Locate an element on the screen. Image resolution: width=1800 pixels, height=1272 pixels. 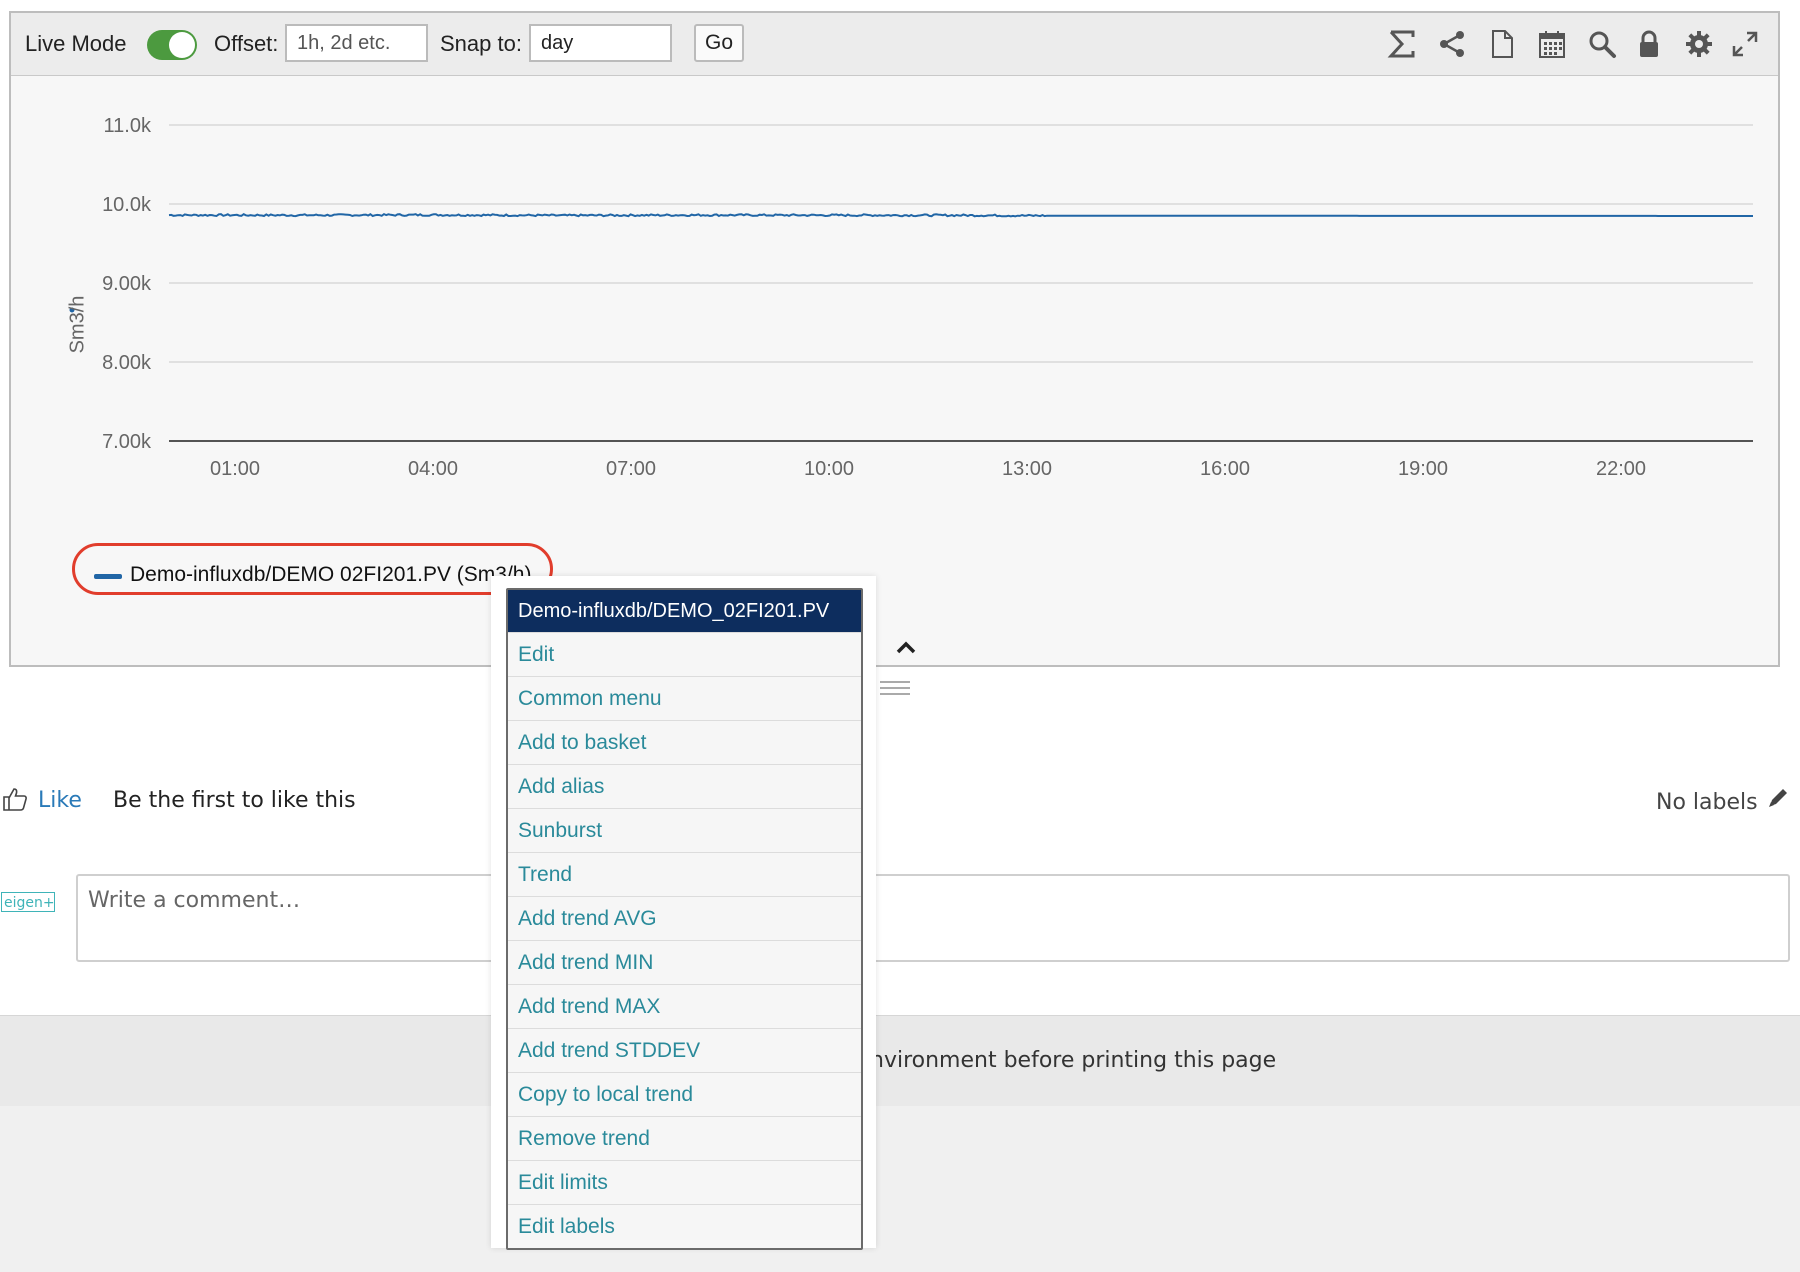
lock-icon is located at coordinates (1649, 44).